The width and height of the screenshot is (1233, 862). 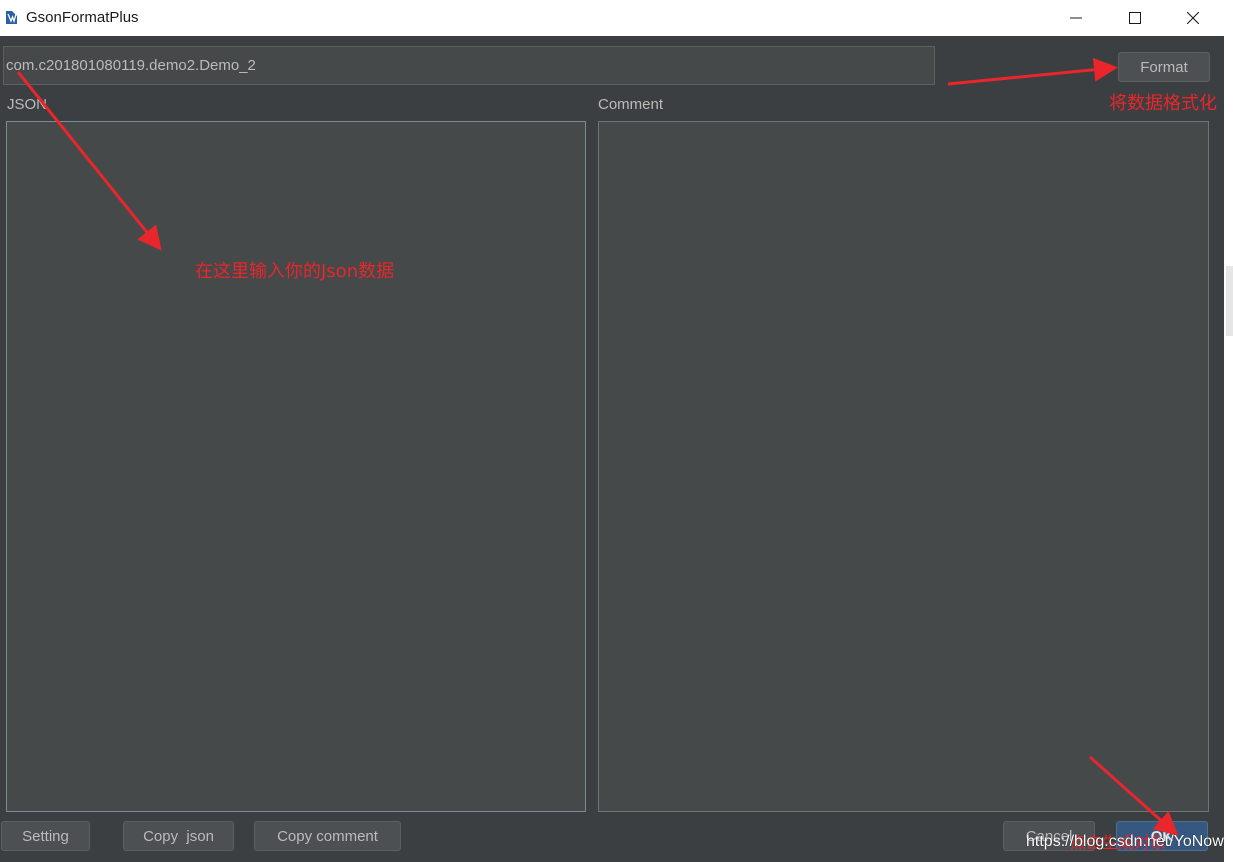 What do you see at coordinates (327, 836) in the screenshot?
I see `copy-comment-button: Copy comment` at bounding box center [327, 836].